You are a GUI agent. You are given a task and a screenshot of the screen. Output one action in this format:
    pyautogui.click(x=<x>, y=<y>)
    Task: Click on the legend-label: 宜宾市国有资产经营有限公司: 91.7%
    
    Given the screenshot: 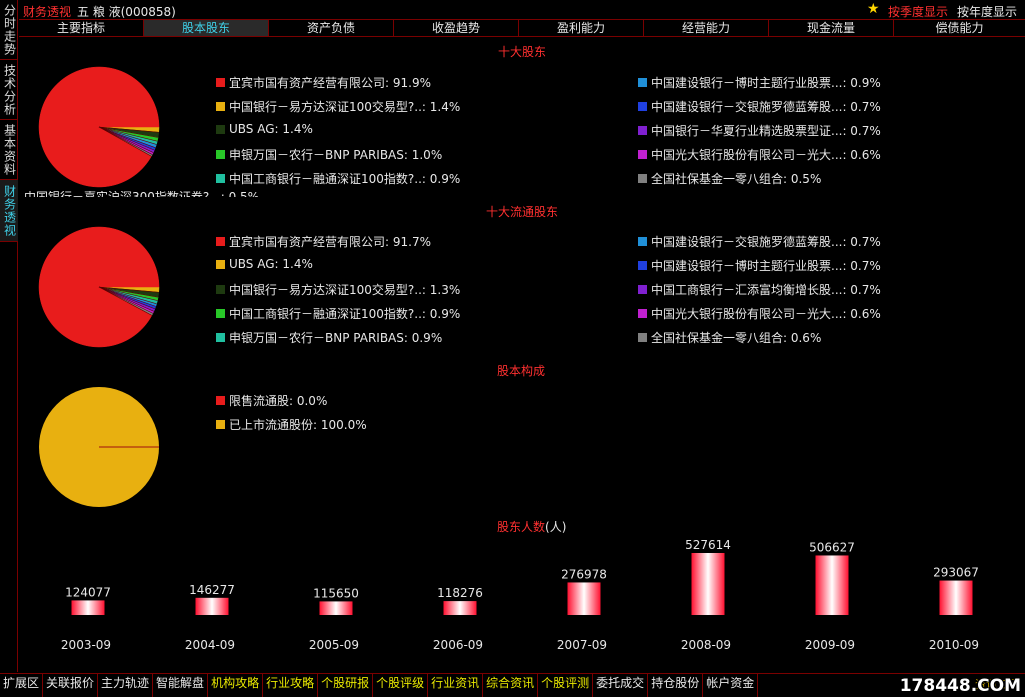 What is the action you would take?
    pyautogui.click(x=330, y=242)
    